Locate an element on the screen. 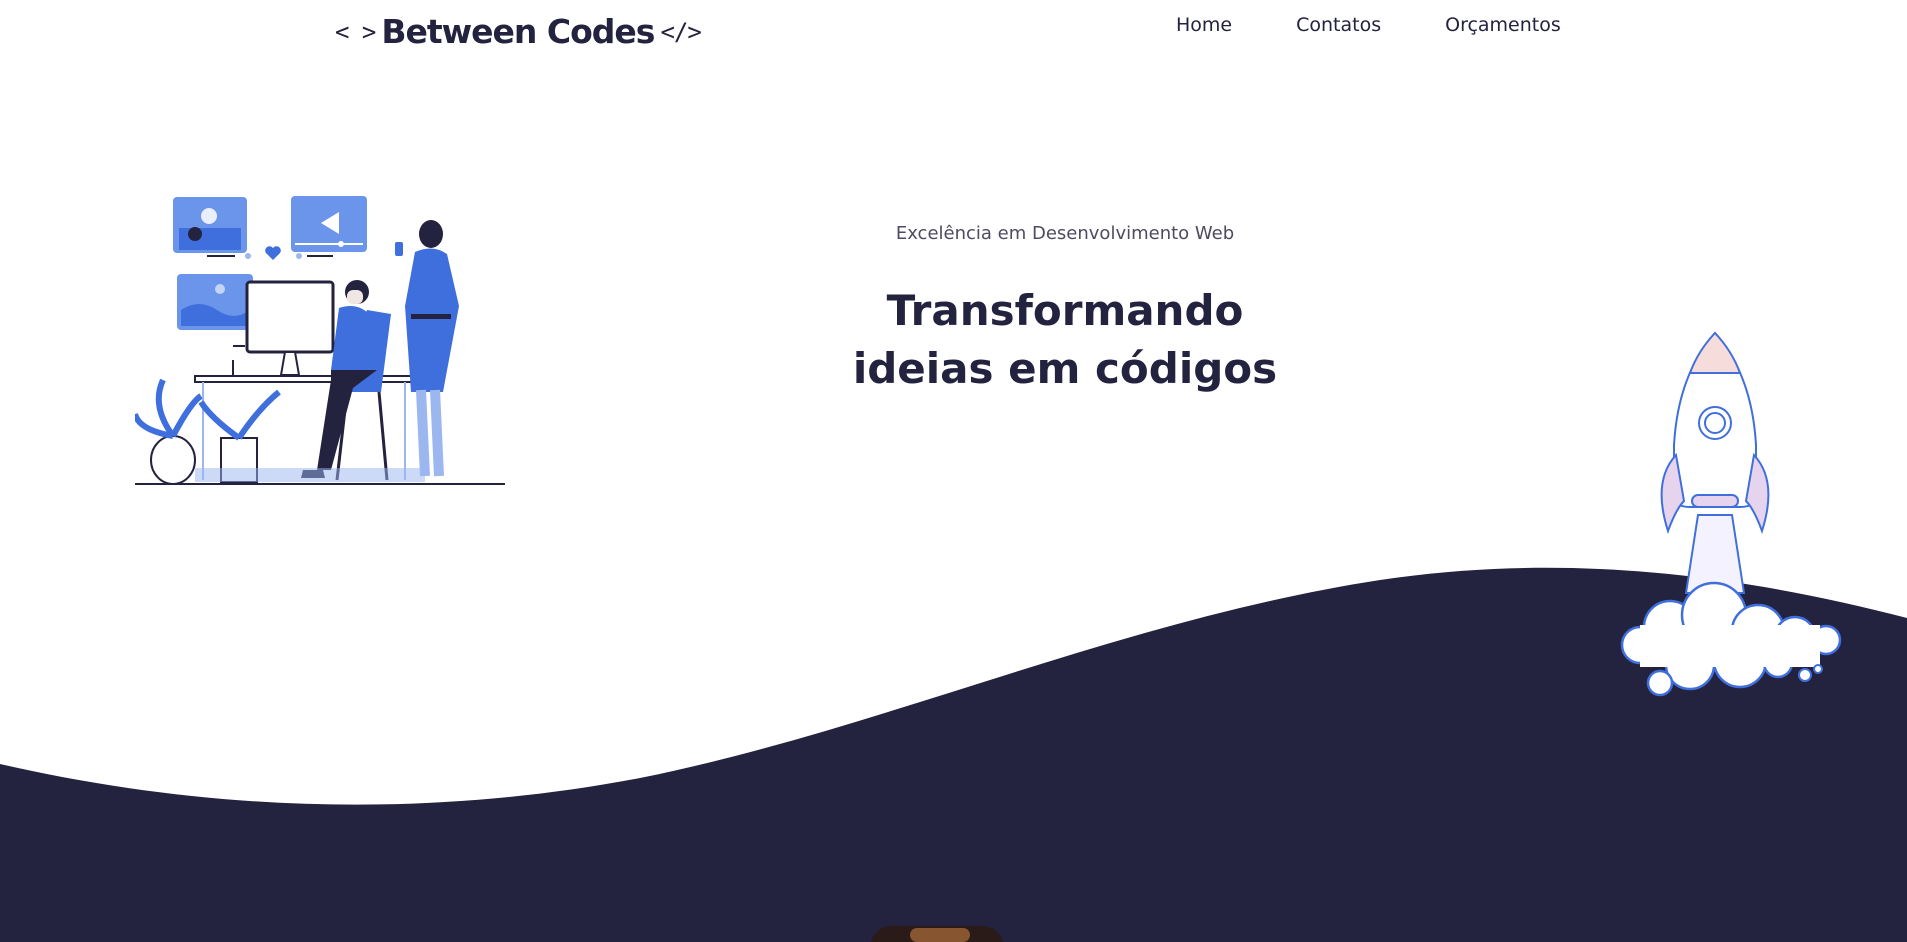 The width and height of the screenshot is (1907, 942). nav-menu: Home Contatos Orçamentos is located at coordinates (1368, 25).